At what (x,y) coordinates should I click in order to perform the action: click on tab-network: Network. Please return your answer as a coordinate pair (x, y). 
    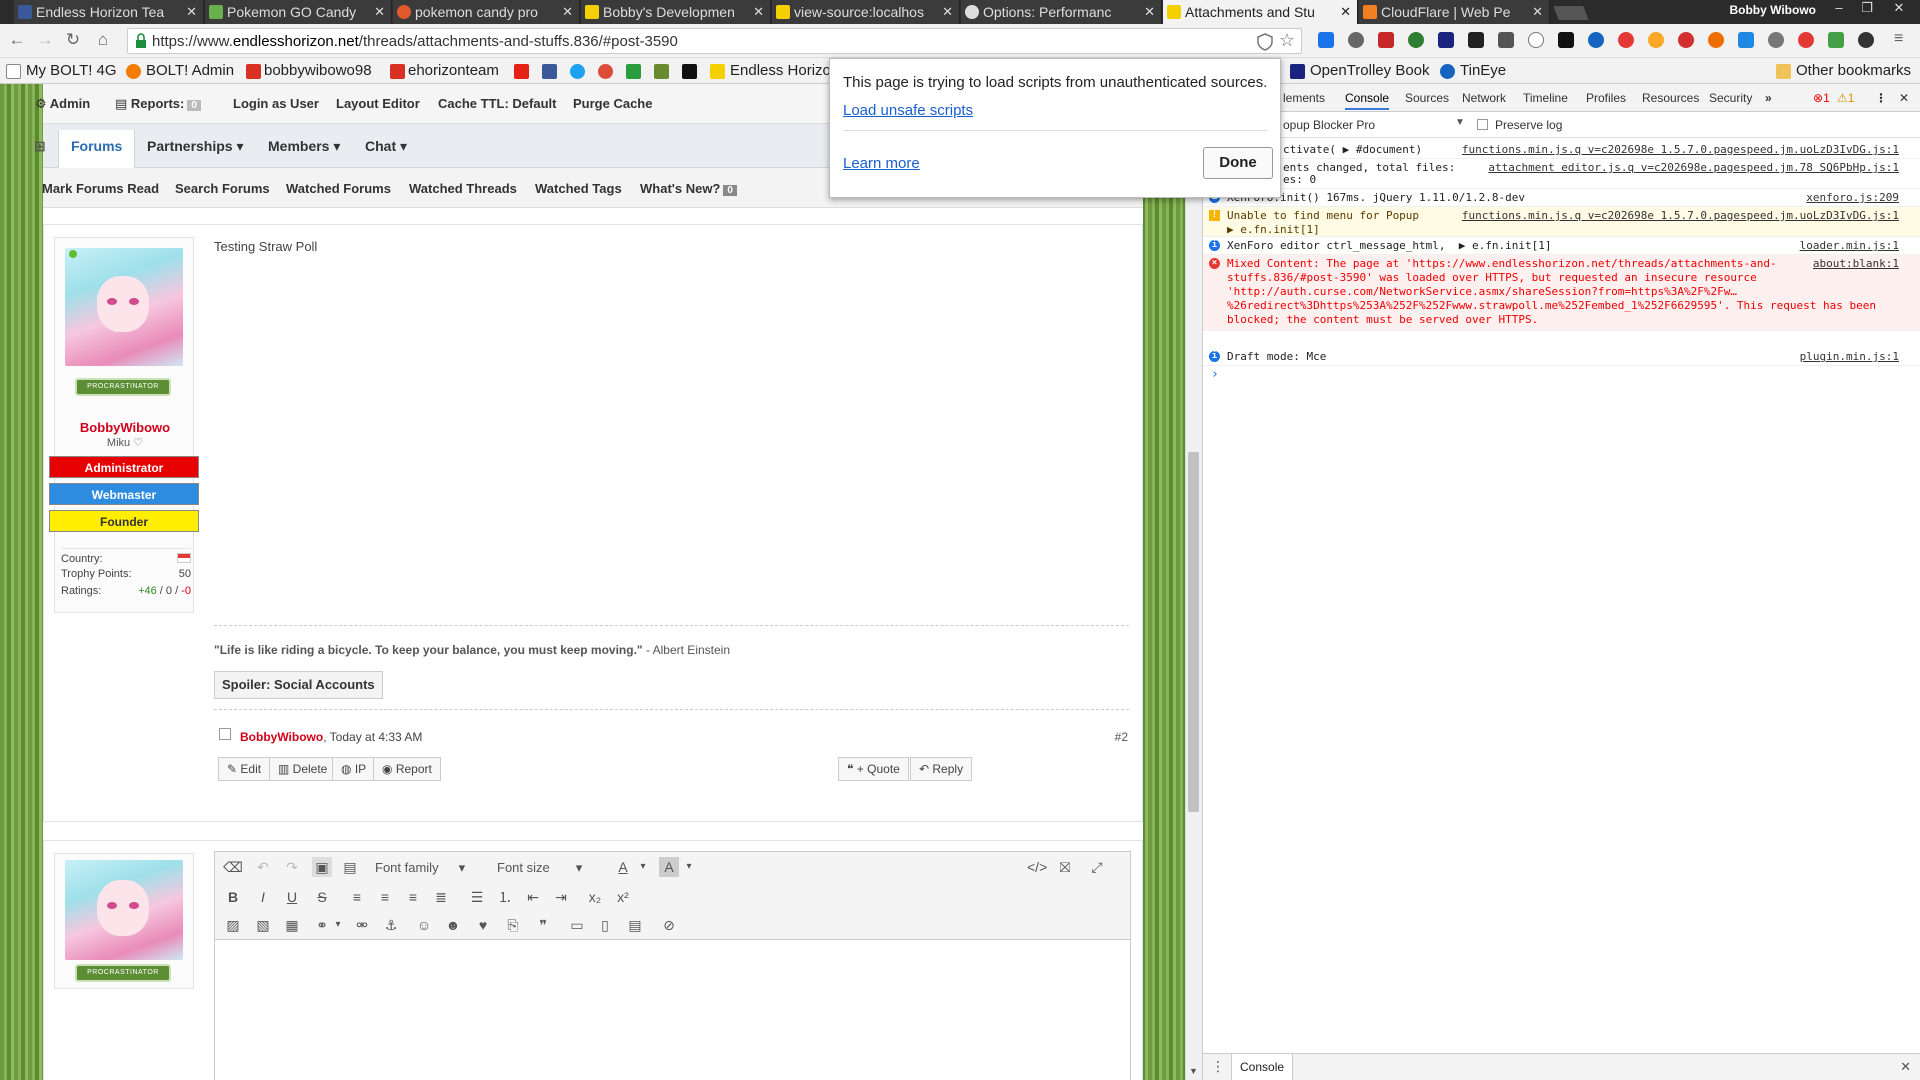
    Looking at the image, I should click on (1484, 98).